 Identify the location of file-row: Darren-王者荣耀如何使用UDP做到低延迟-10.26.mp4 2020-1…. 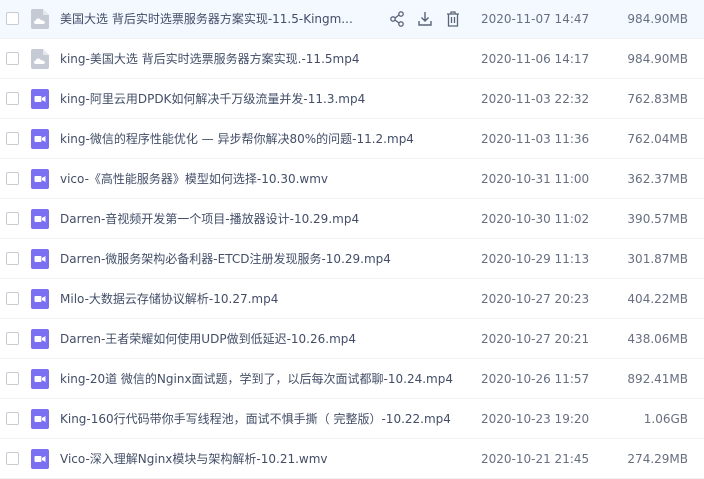
(352, 339).